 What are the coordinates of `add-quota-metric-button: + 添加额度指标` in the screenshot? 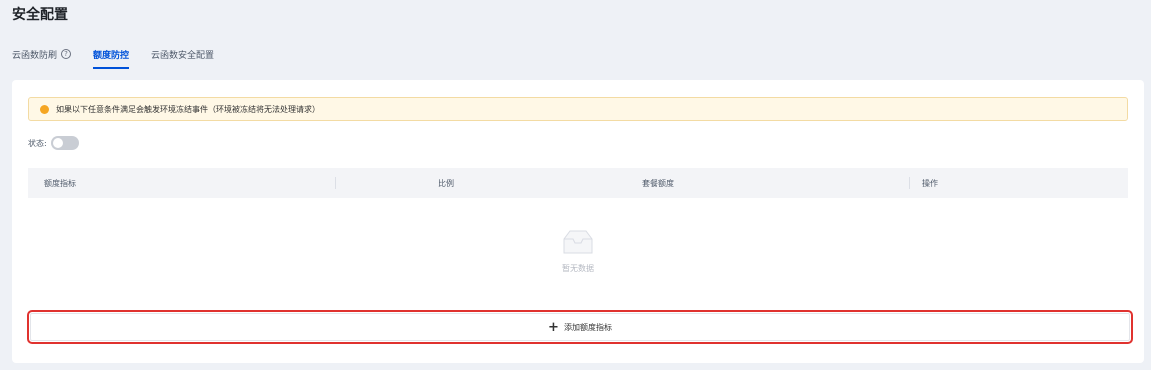 It's located at (580, 327).